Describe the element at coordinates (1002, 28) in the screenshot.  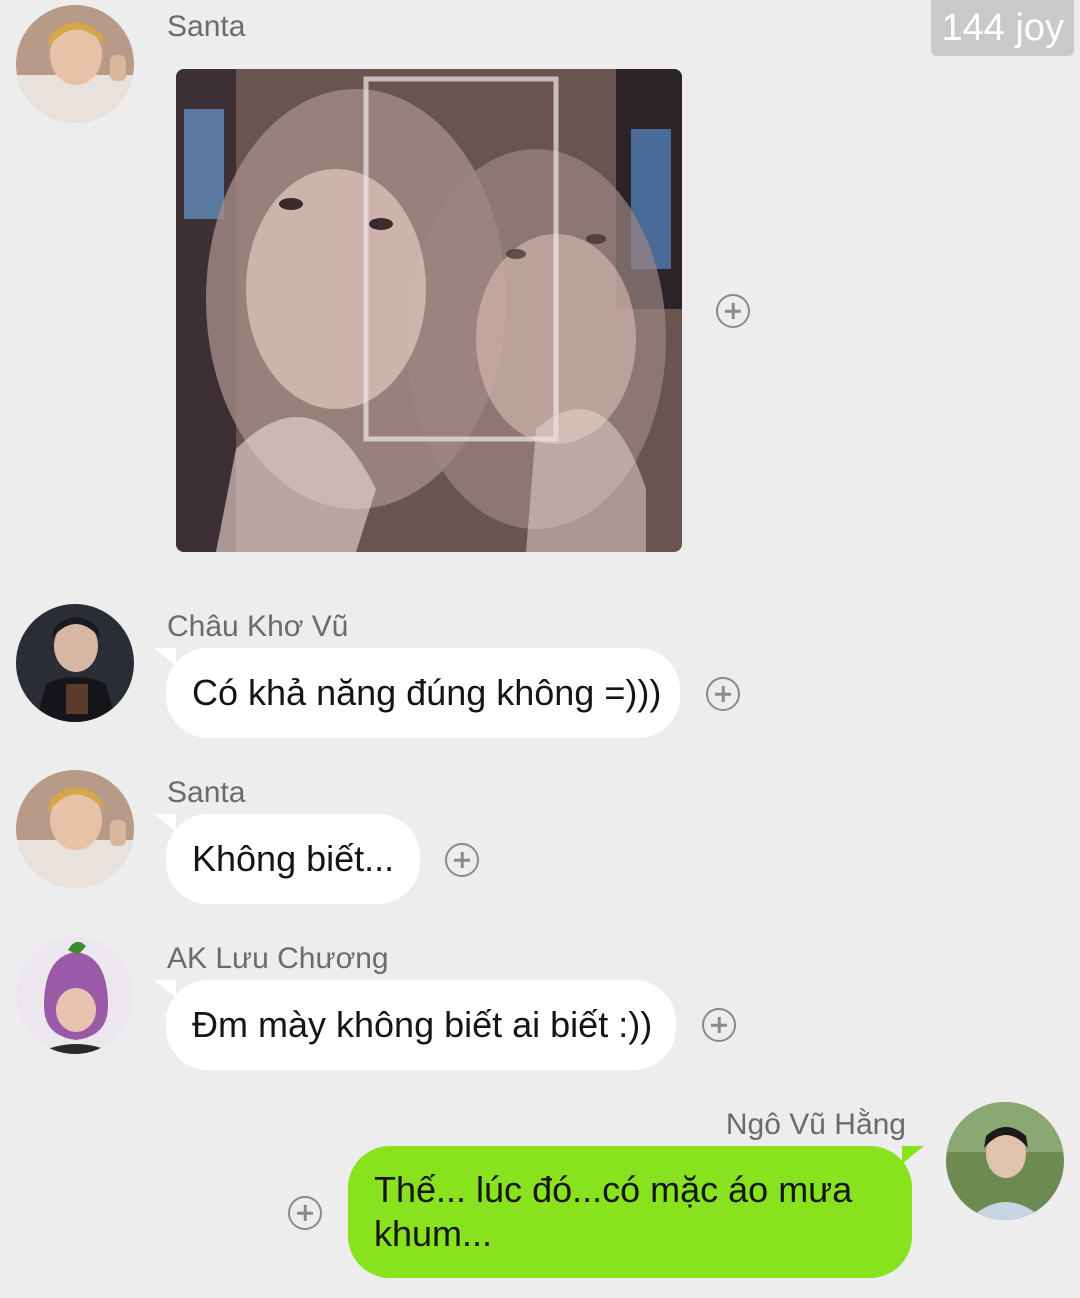
I see `watermark-badge: 144 joy` at that location.